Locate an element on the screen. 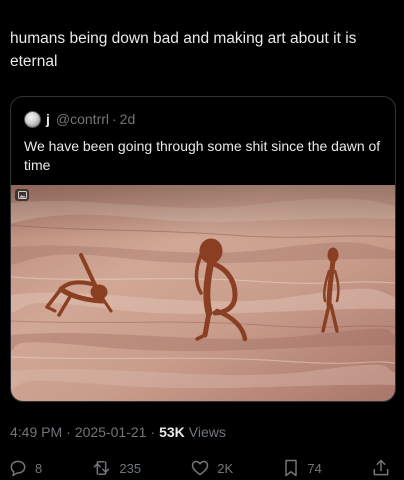 Image resolution: width=404 pixels, height=480 pixels. reply-icon is located at coordinates (18, 468).